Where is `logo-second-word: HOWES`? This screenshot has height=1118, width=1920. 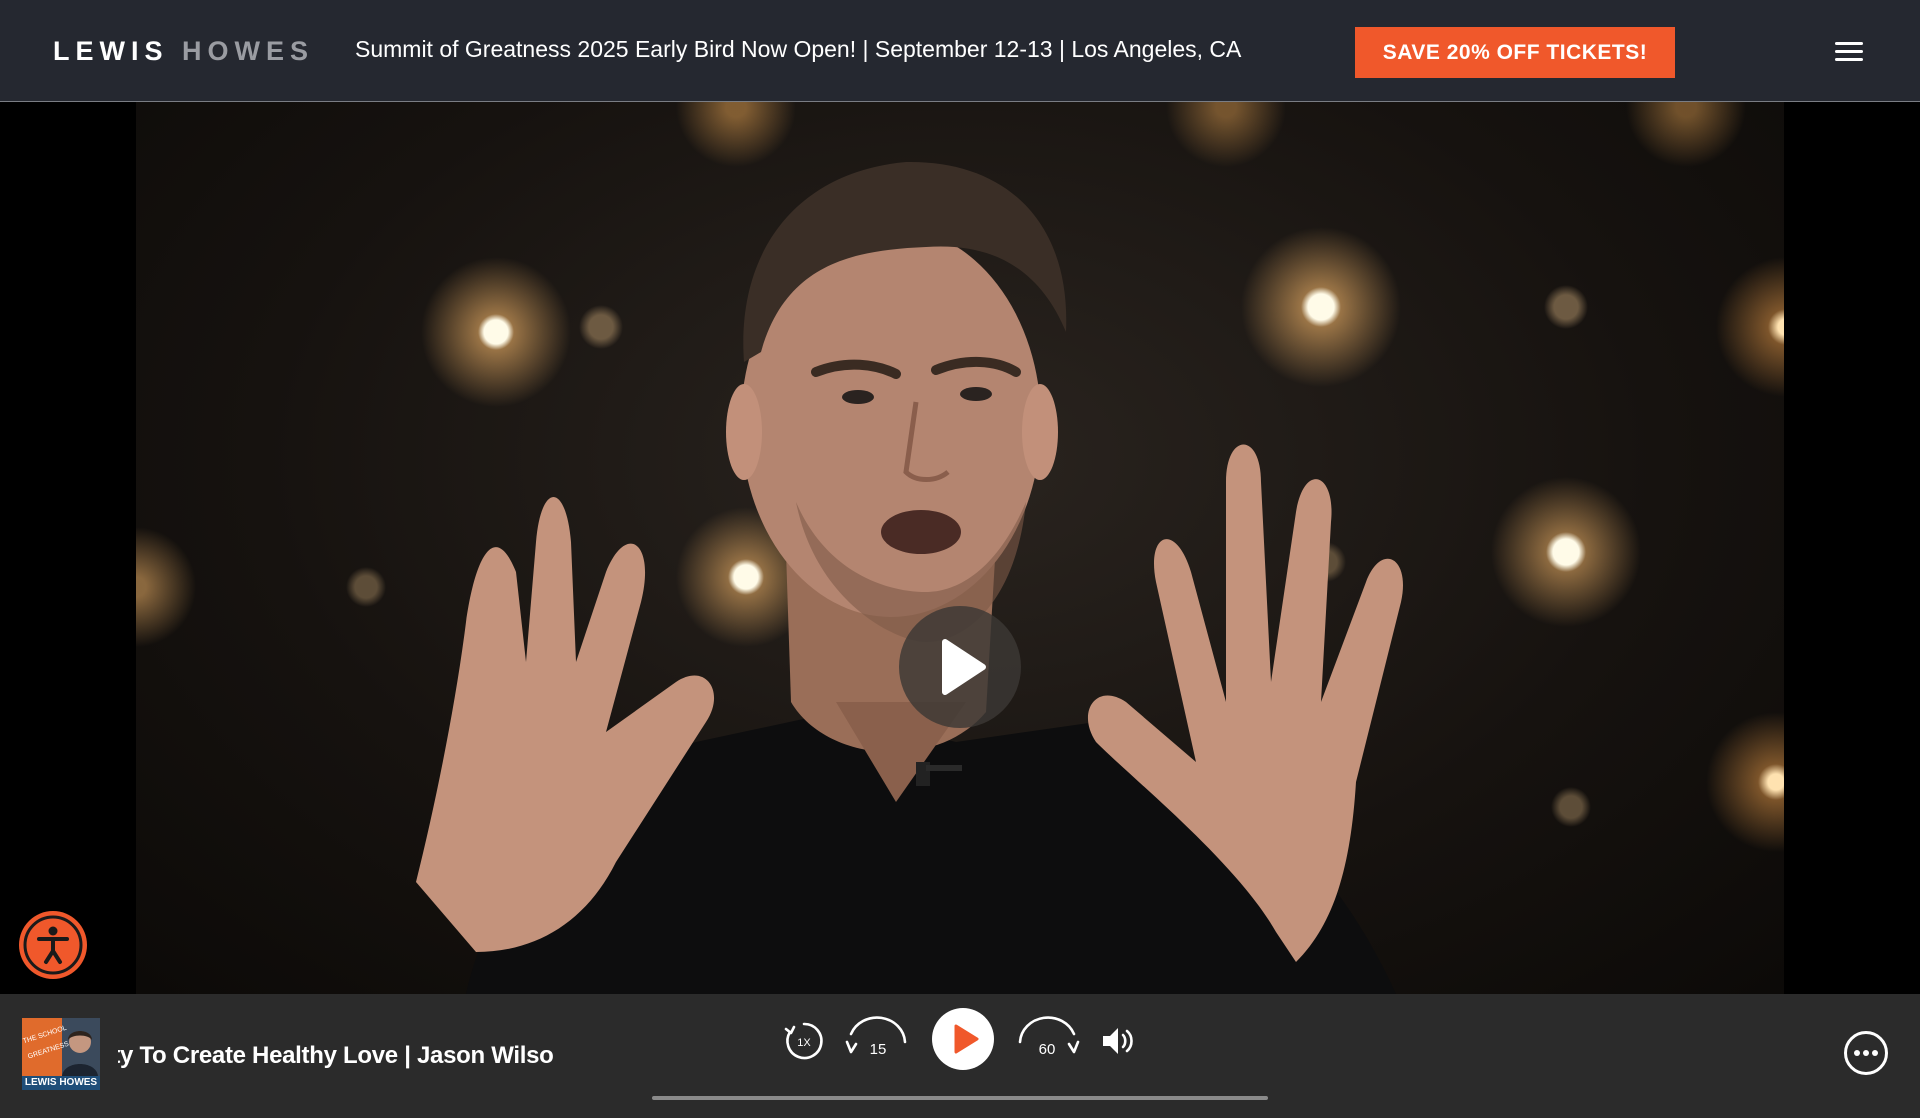
logo-second-word: HOWES is located at coordinates (248, 51).